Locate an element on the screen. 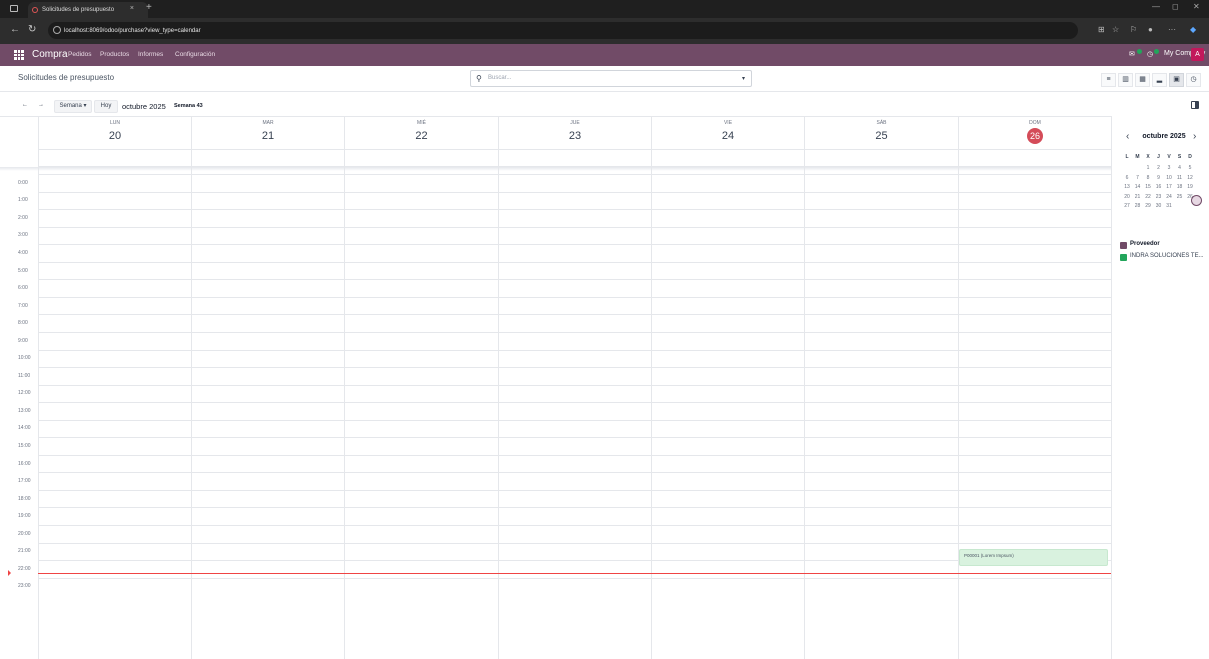 Image resolution: width=1209 pixels, height=659 pixels. reload-icon: ↻ is located at coordinates (32, 29).